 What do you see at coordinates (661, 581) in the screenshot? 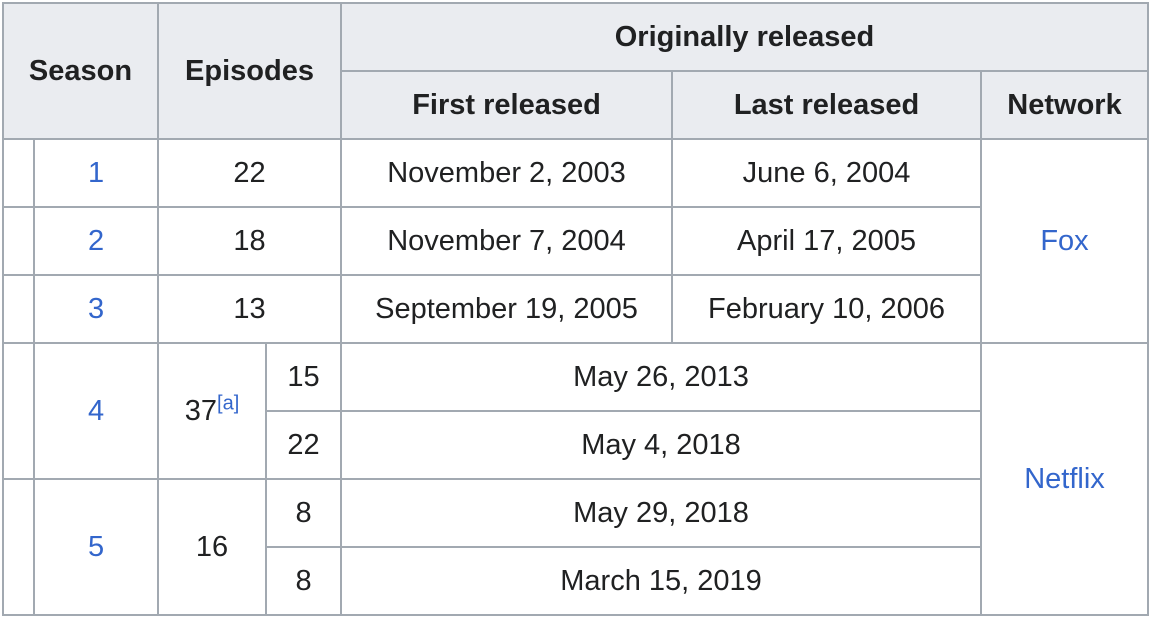
I see `release-date: March 15, 2019` at bounding box center [661, 581].